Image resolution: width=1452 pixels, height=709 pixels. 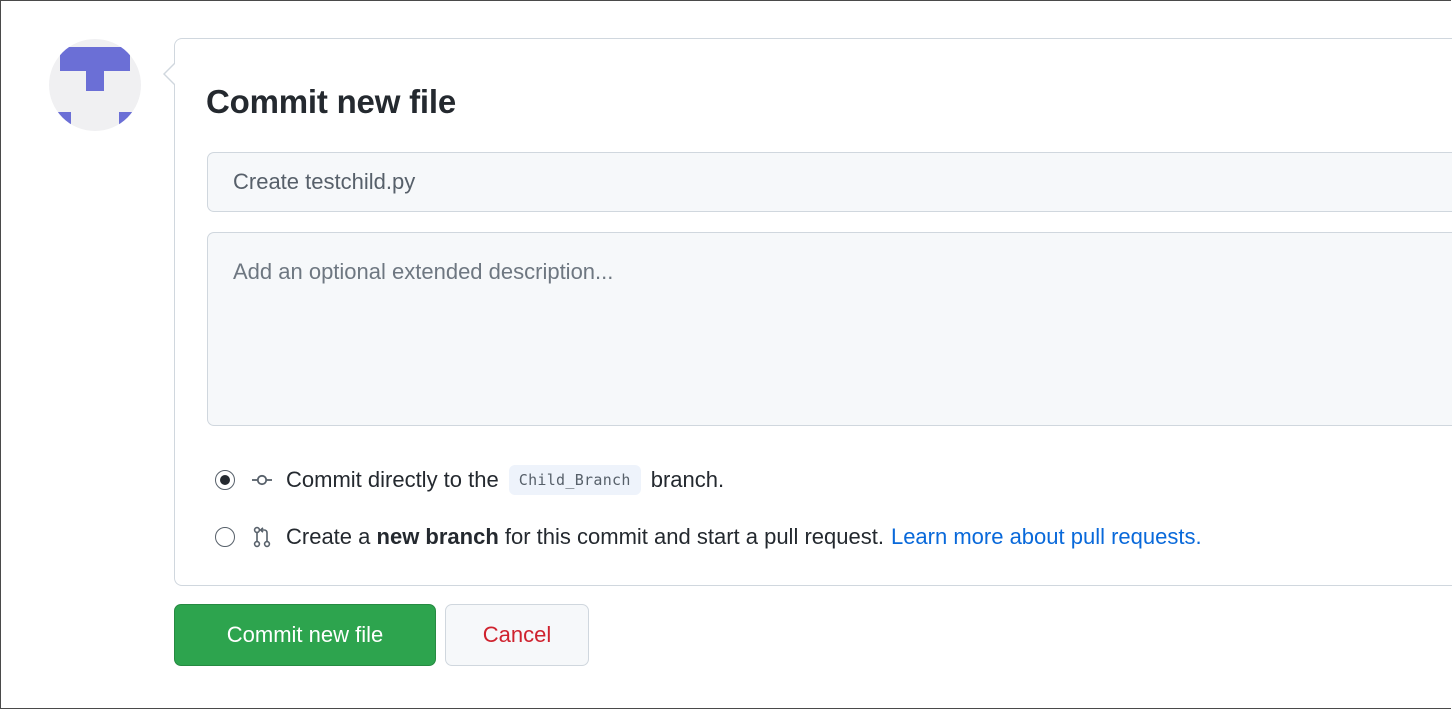 What do you see at coordinates (574, 480) in the screenshot?
I see `branch-name: Child_Branch` at bounding box center [574, 480].